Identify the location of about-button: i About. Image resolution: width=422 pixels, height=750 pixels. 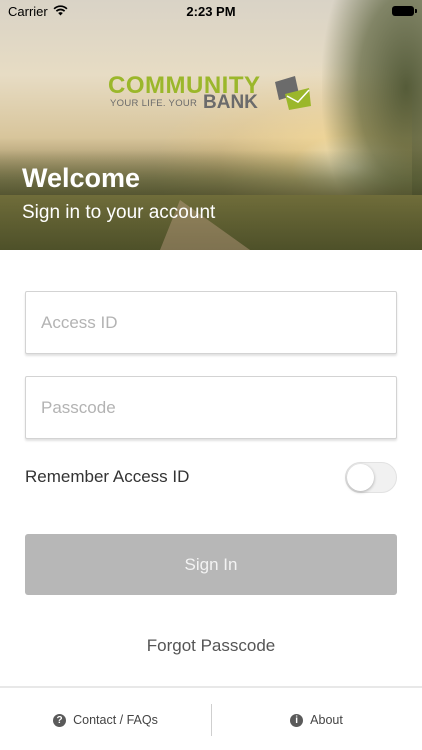
(316, 719).